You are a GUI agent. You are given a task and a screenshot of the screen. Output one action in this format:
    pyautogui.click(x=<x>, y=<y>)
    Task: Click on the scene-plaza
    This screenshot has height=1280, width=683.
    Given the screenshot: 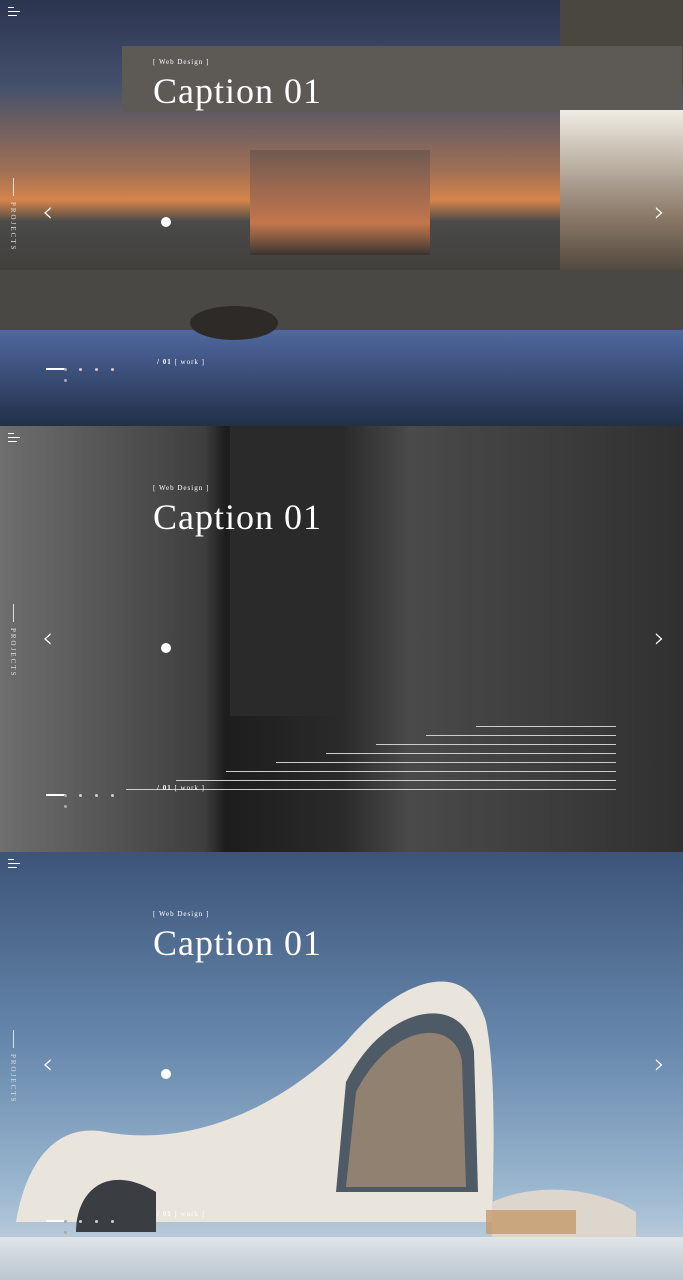 What is the action you would take?
    pyautogui.click(x=341, y=1258)
    